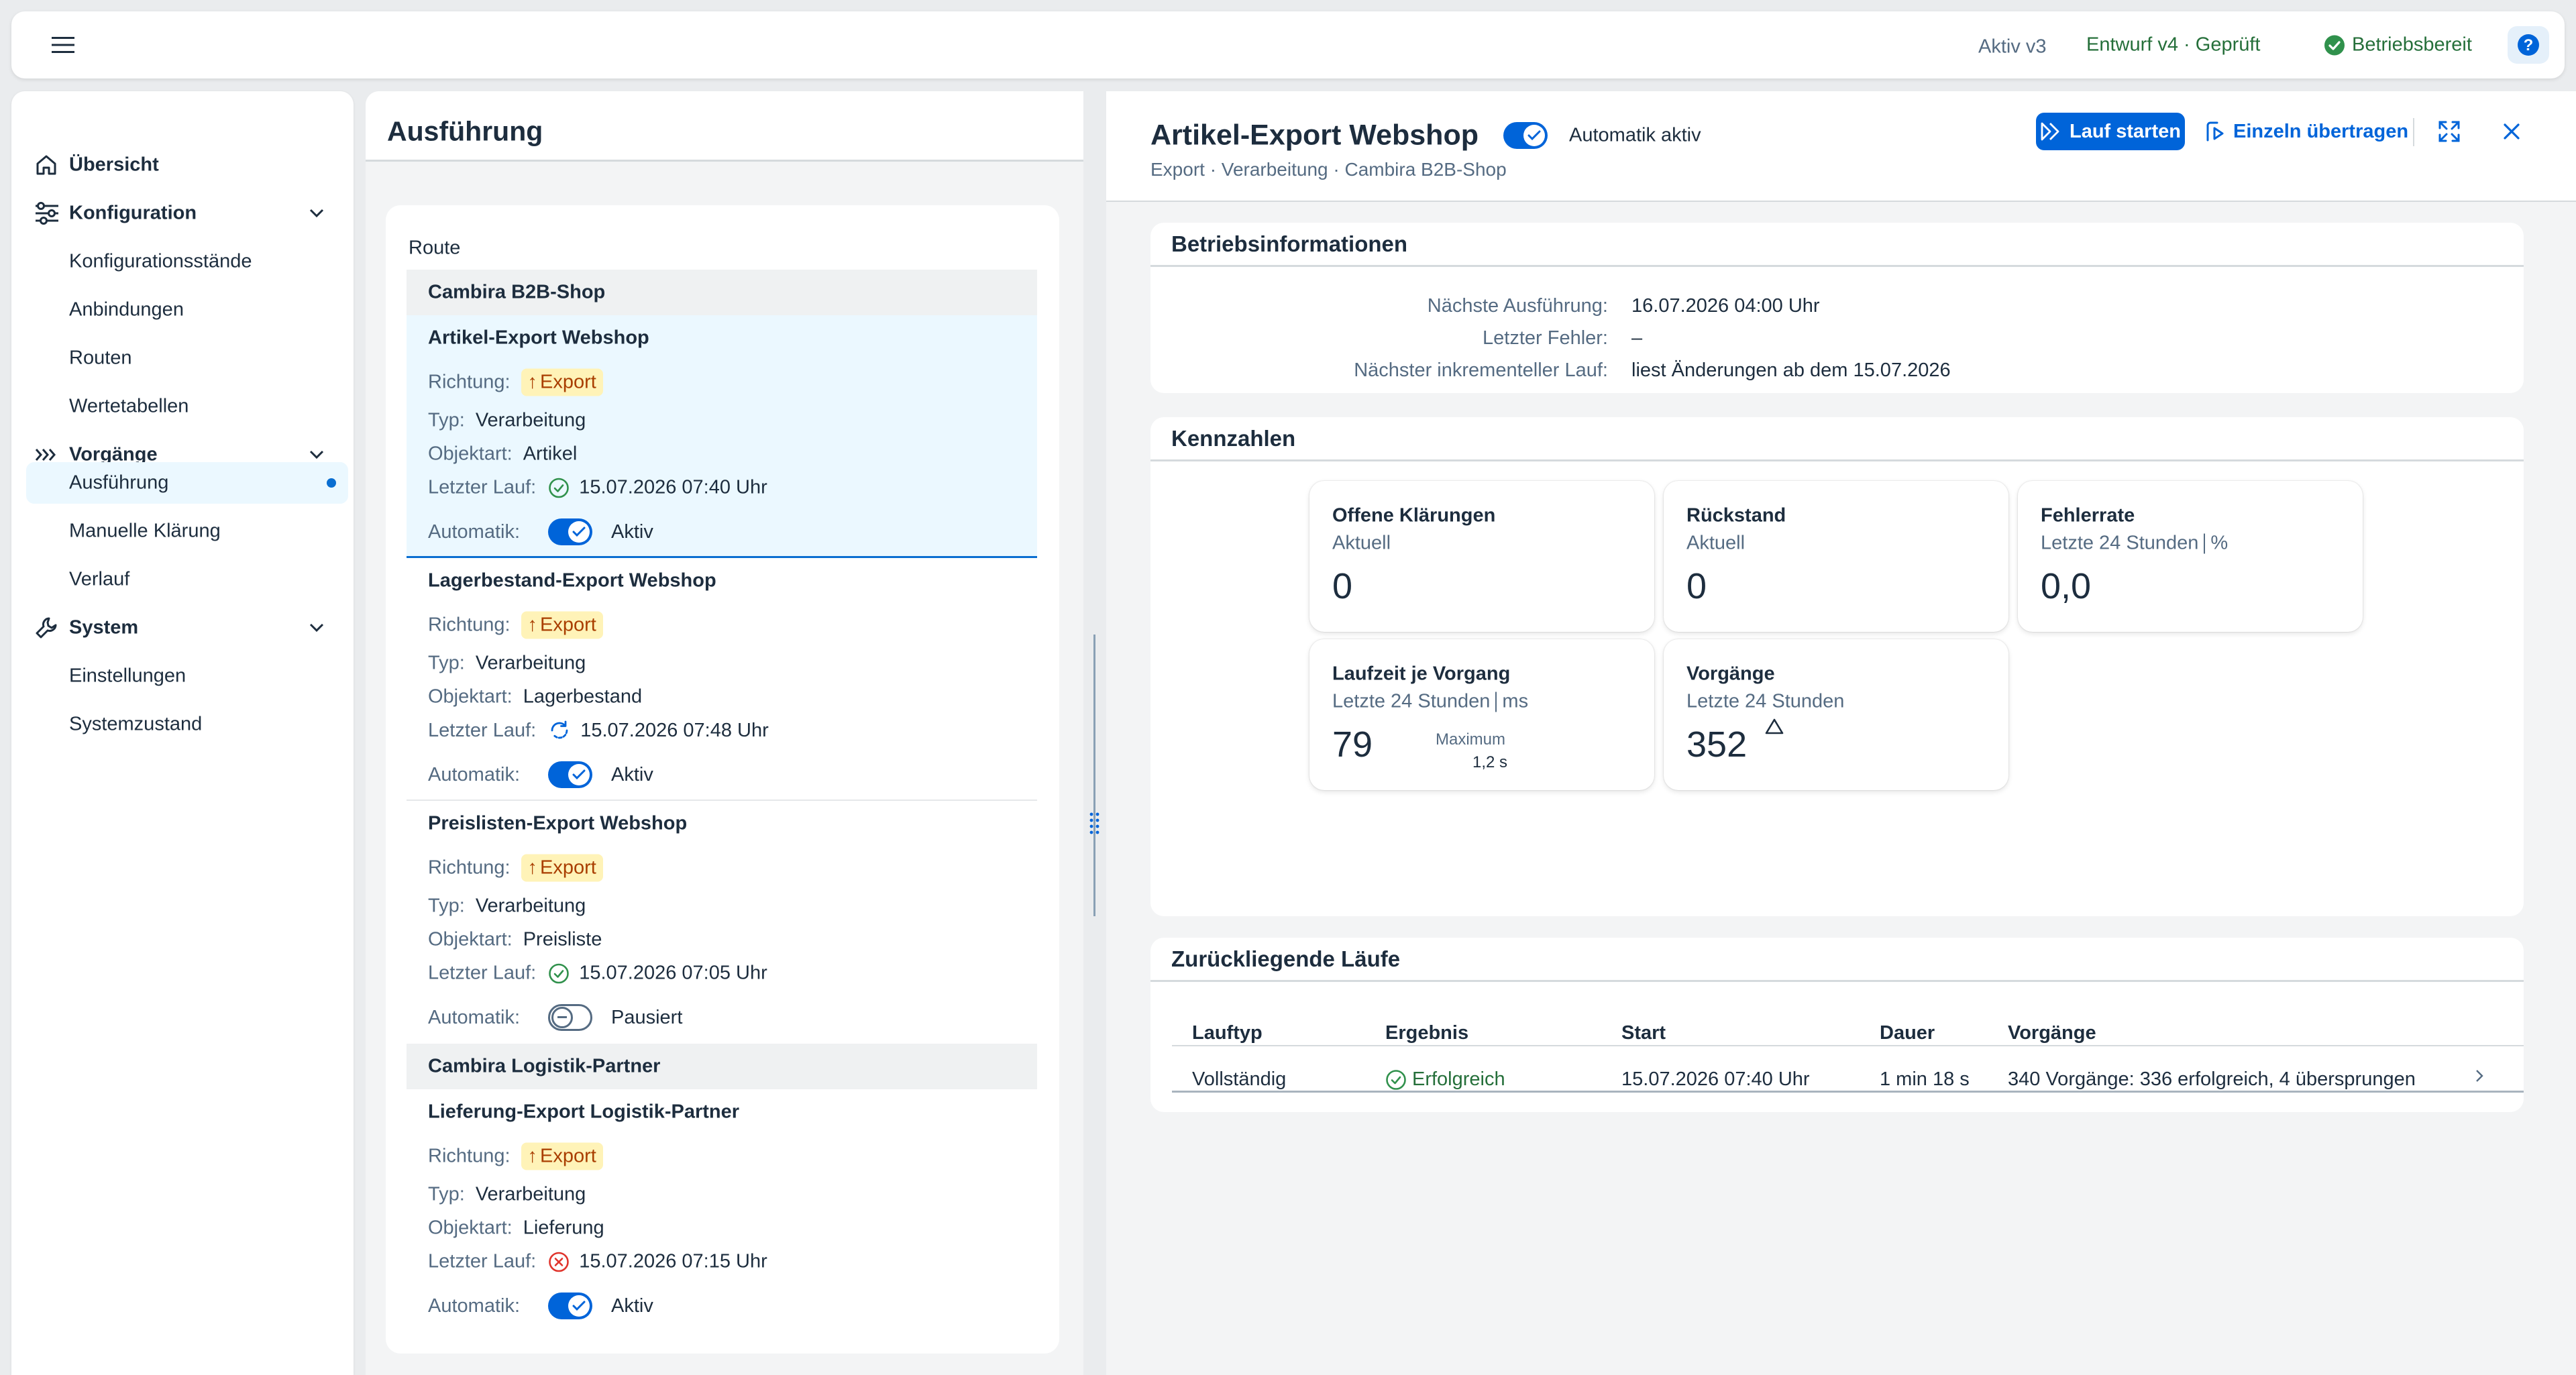 The image size is (2576, 1375). Describe the element at coordinates (2110, 131) in the screenshot. I see `start-run-button: Lauf starten` at that location.